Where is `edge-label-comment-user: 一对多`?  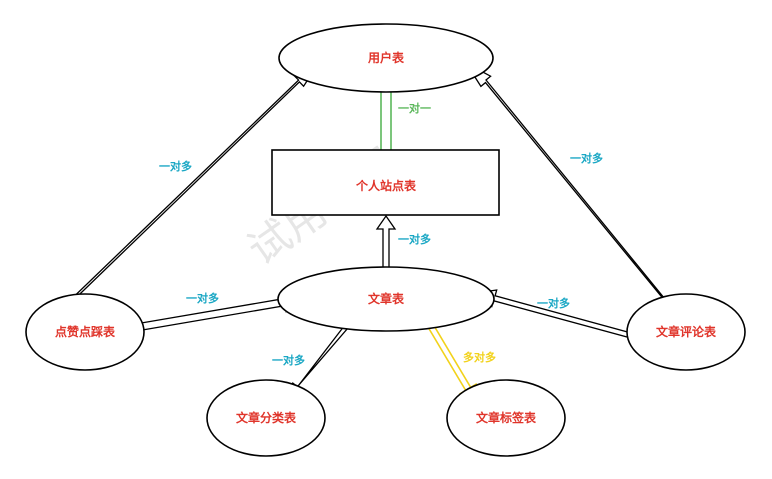 edge-label-comment-user: 一对多 is located at coordinates (586, 158).